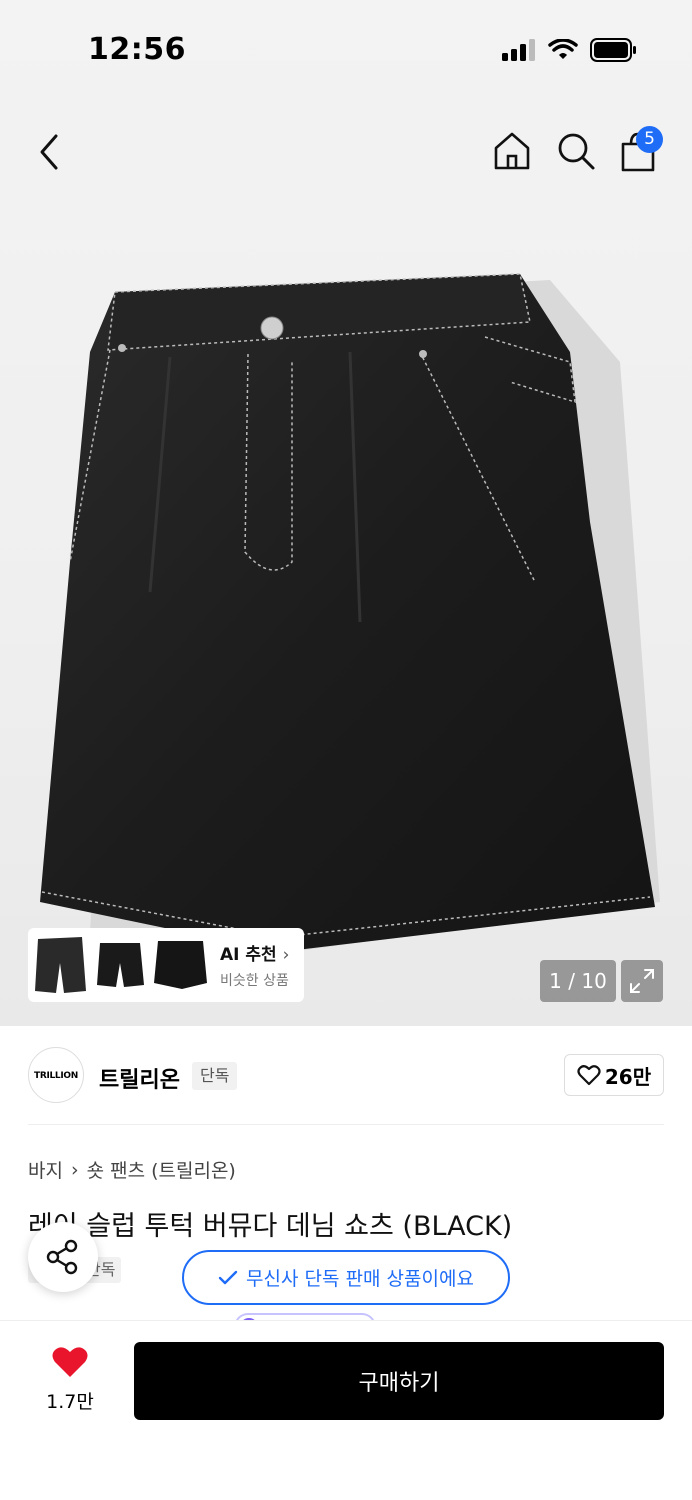 This screenshot has width=692, height=1500. Describe the element at coordinates (512, 151) in the screenshot. I see `home-icon` at that location.